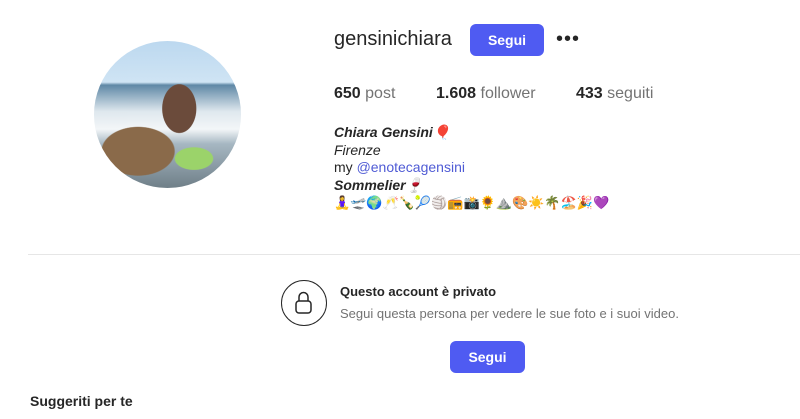  Describe the element at coordinates (507, 40) in the screenshot. I see `follow-button: Segui` at that location.